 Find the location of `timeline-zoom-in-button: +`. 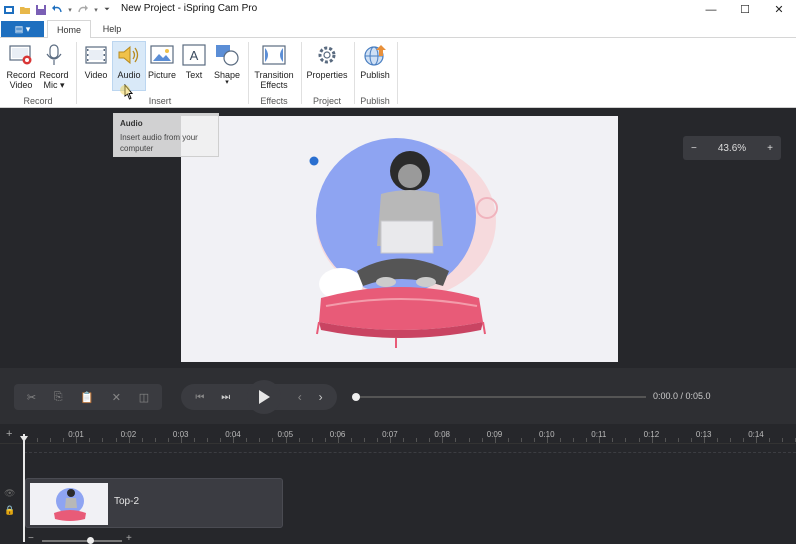

timeline-zoom-in-button: + is located at coordinates (129, 538).